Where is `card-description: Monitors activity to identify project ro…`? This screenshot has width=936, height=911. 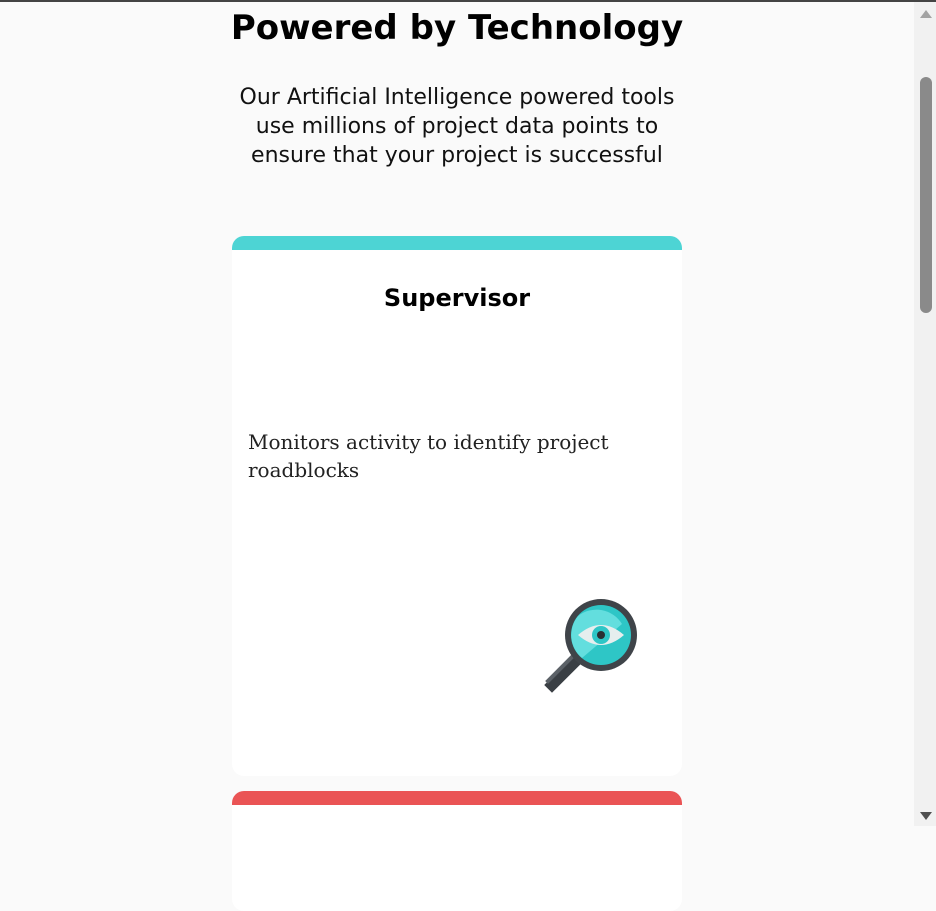
card-description: Monitors activity to identify project ro… is located at coordinates (428, 456).